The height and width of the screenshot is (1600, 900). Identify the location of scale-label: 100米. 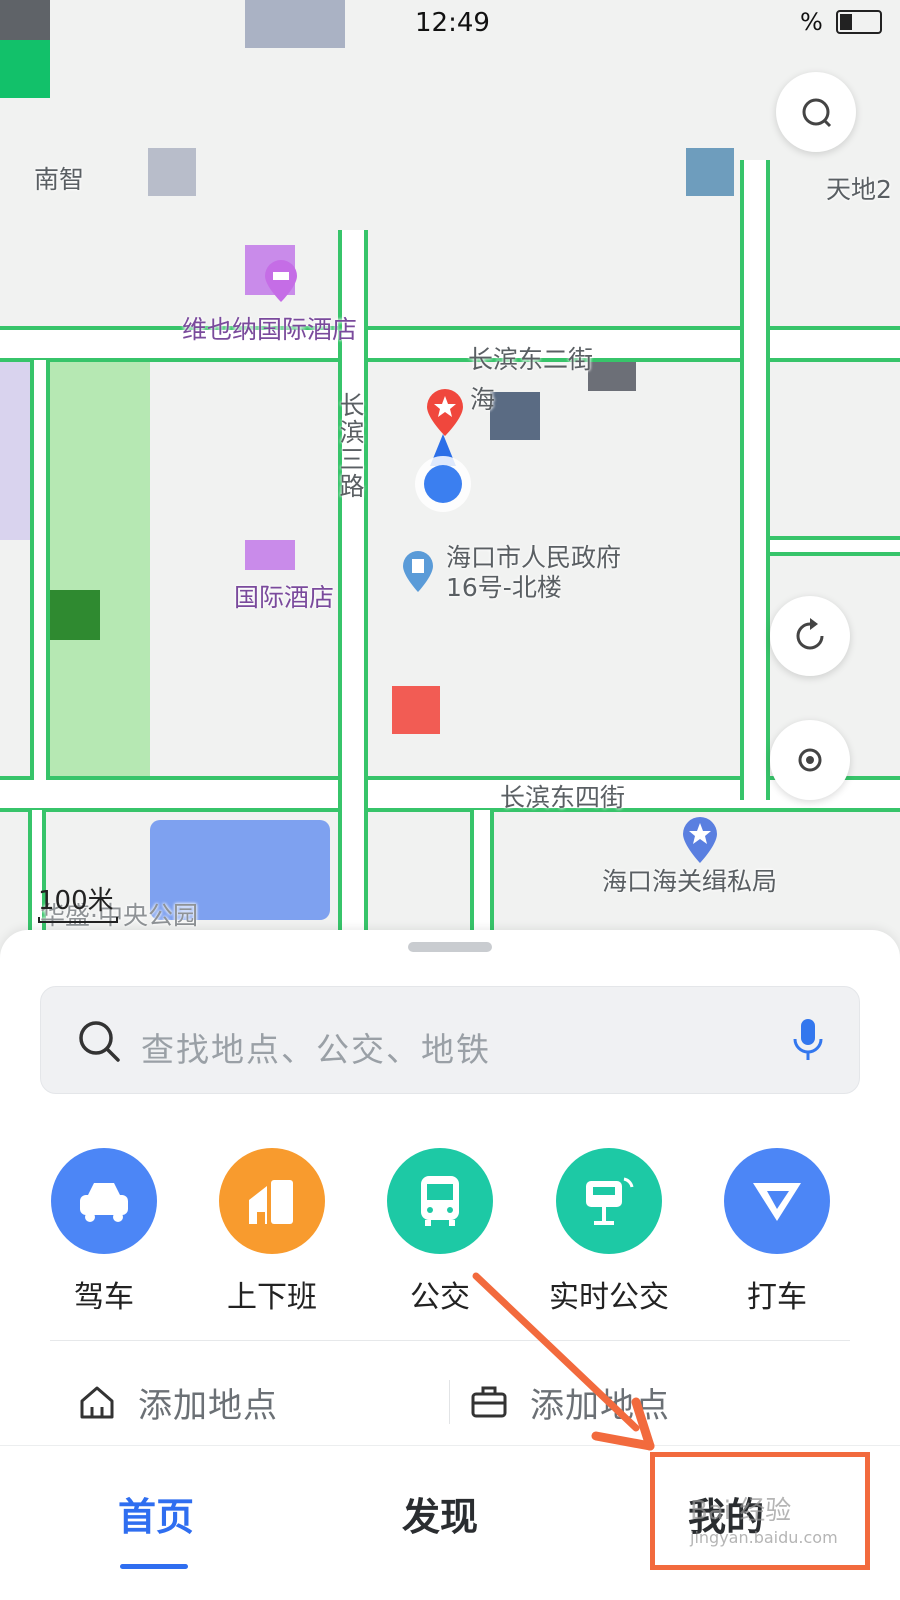
(76, 901).